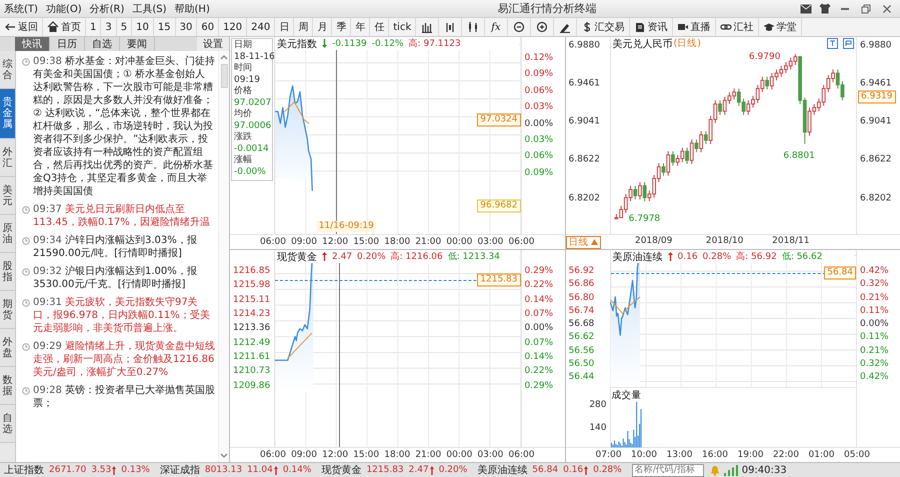 This screenshot has height=477, width=900. What do you see at coordinates (192, 9) in the screenshot?
I see `menu-item: 帮助(H)` at bounding box center [192, 9].